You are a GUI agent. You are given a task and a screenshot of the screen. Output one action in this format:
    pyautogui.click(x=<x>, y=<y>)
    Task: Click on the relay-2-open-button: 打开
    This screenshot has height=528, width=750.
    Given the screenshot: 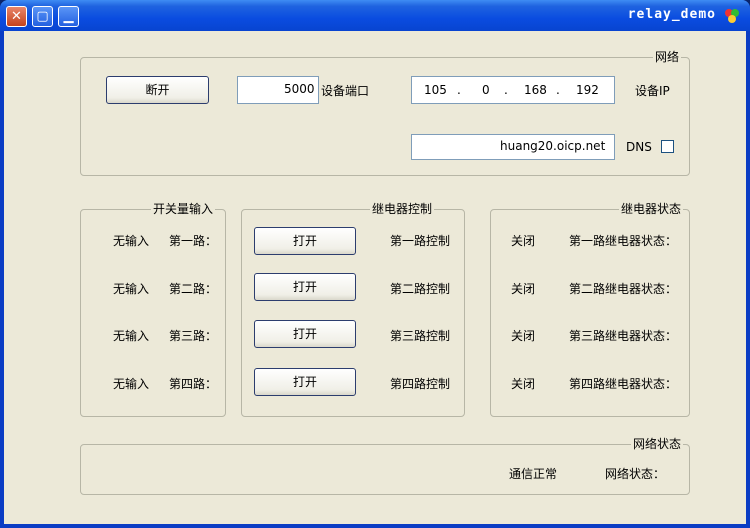 What is the action you would take?
    pyautogui.click(x=305, y=287)
    